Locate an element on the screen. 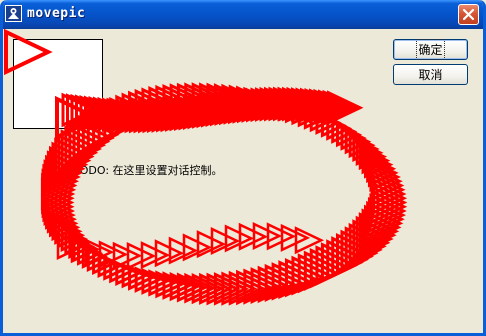 The width and height of the screenshot is (486, 336). title-bar: movepic is located at coordinates (243, 14).